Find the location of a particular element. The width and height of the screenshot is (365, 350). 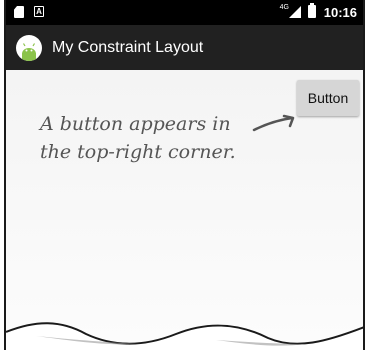

top-right-button: Button is located at coordinates (328, 98).